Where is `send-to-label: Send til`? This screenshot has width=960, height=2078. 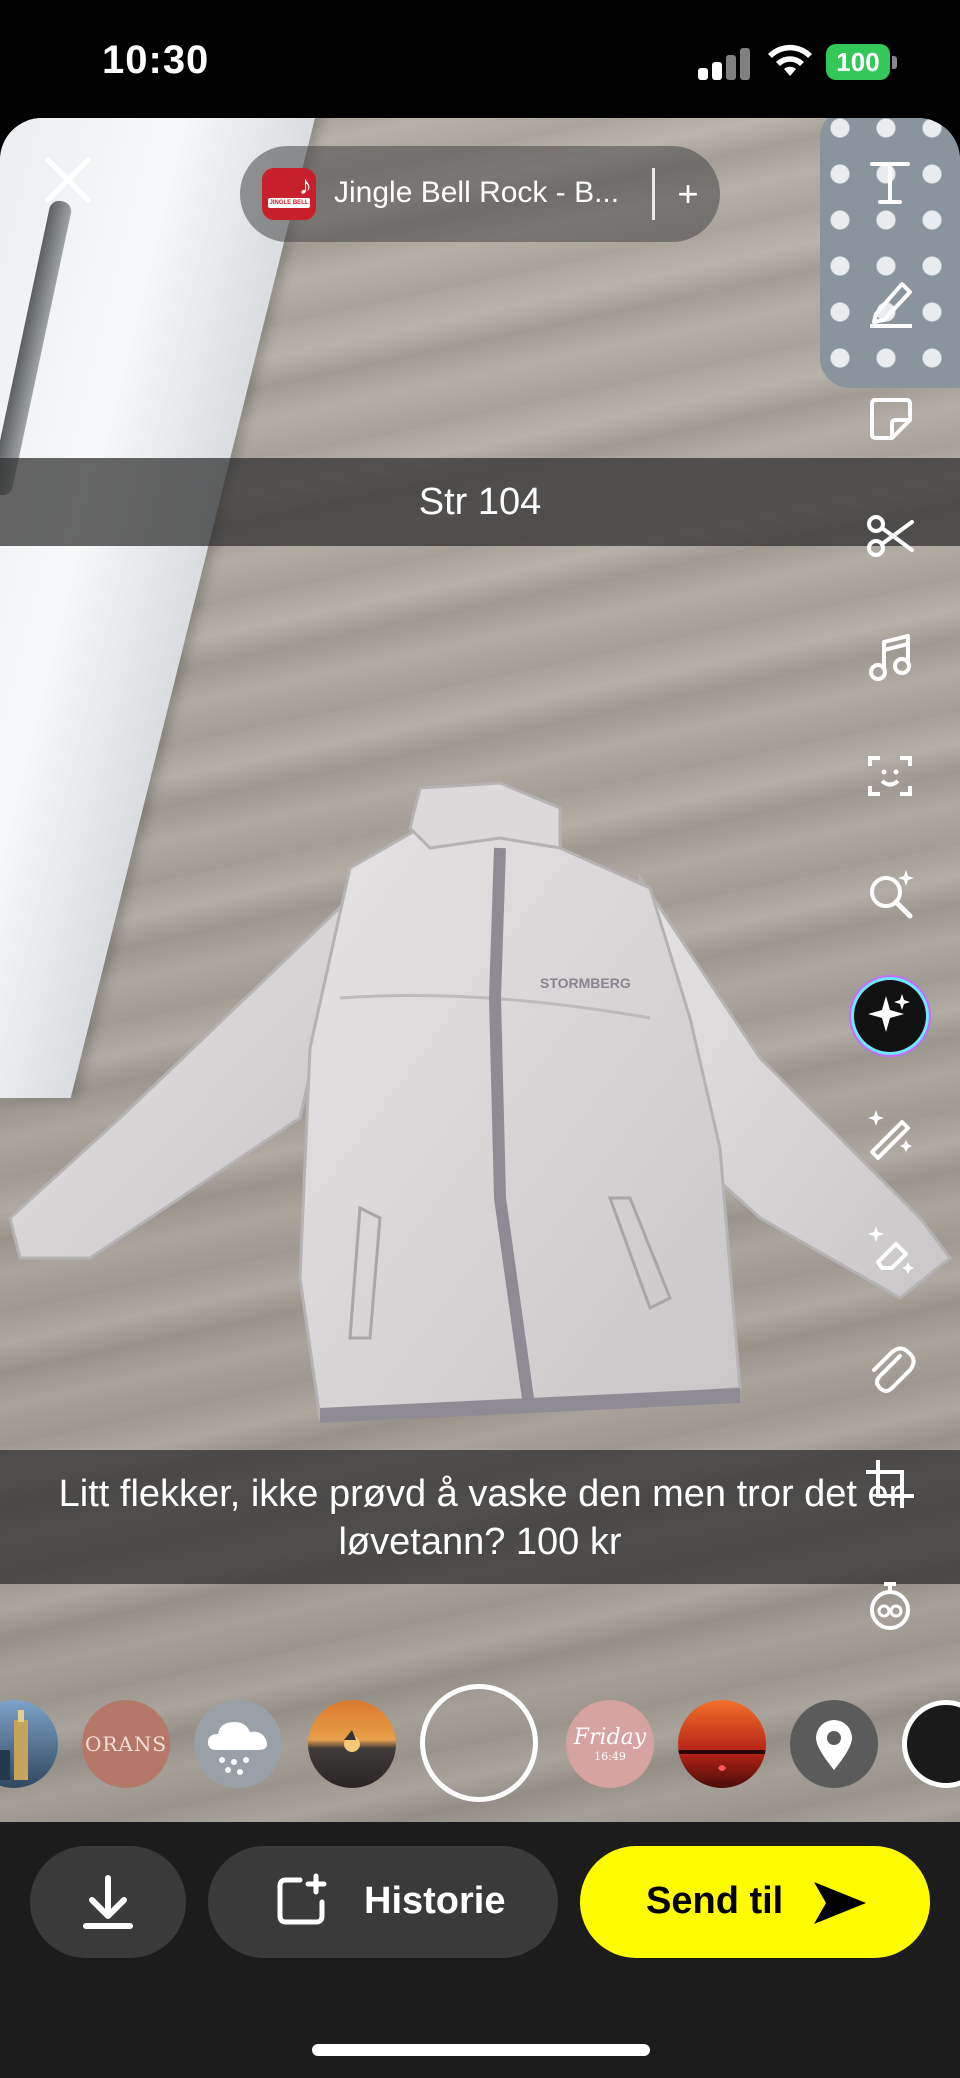 send-to-label: Send til is located at coordinates (715, 1901).